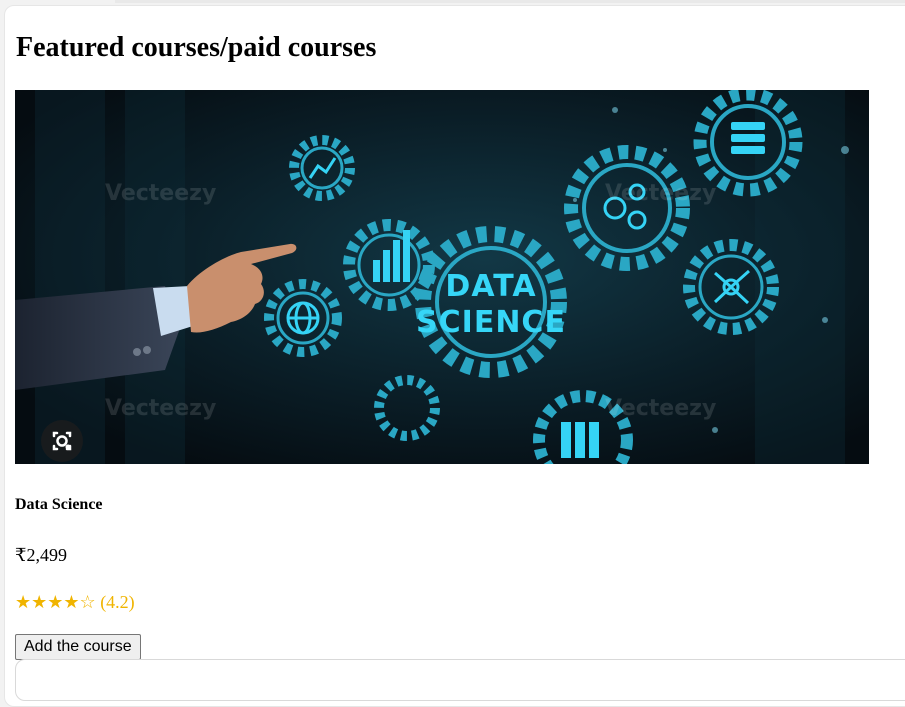 This screenshot has height=707, width=905. Describe the element at coordinates (160, 408) in the screenshot. I see `watermark-3: Vecteezy` at that location.